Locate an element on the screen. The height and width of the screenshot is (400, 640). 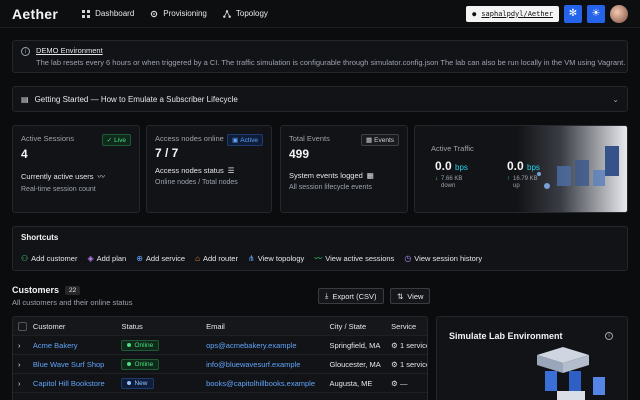
active-sessions-value: 4 is located at coordinates (24, 154).